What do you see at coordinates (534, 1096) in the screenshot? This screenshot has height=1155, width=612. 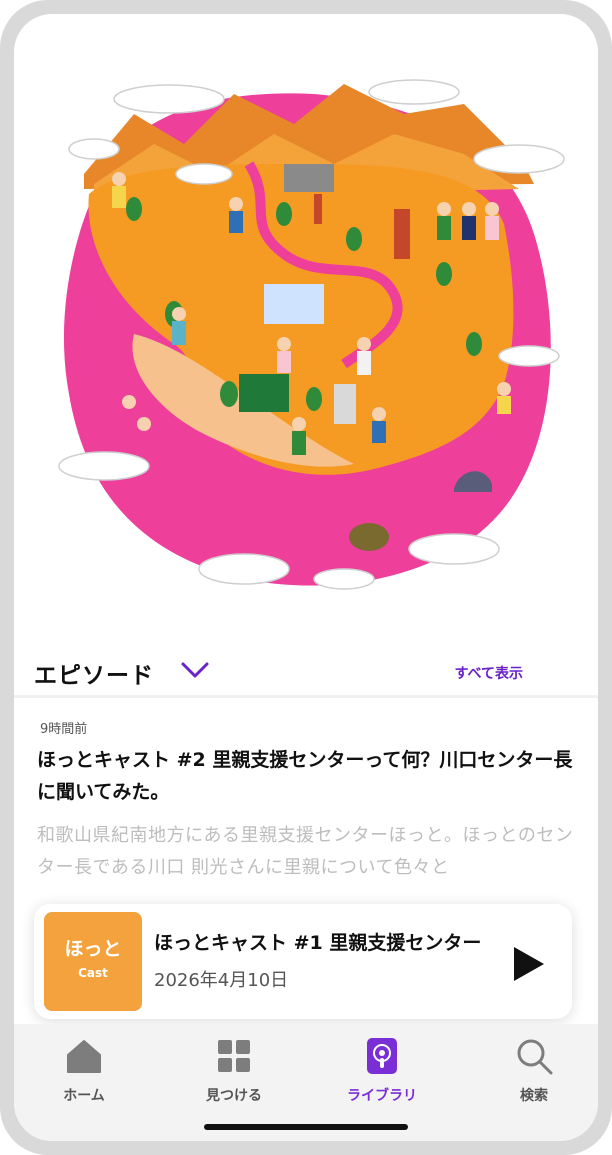 I see `tab-label: 検索` at bounding box center [534, 1096].